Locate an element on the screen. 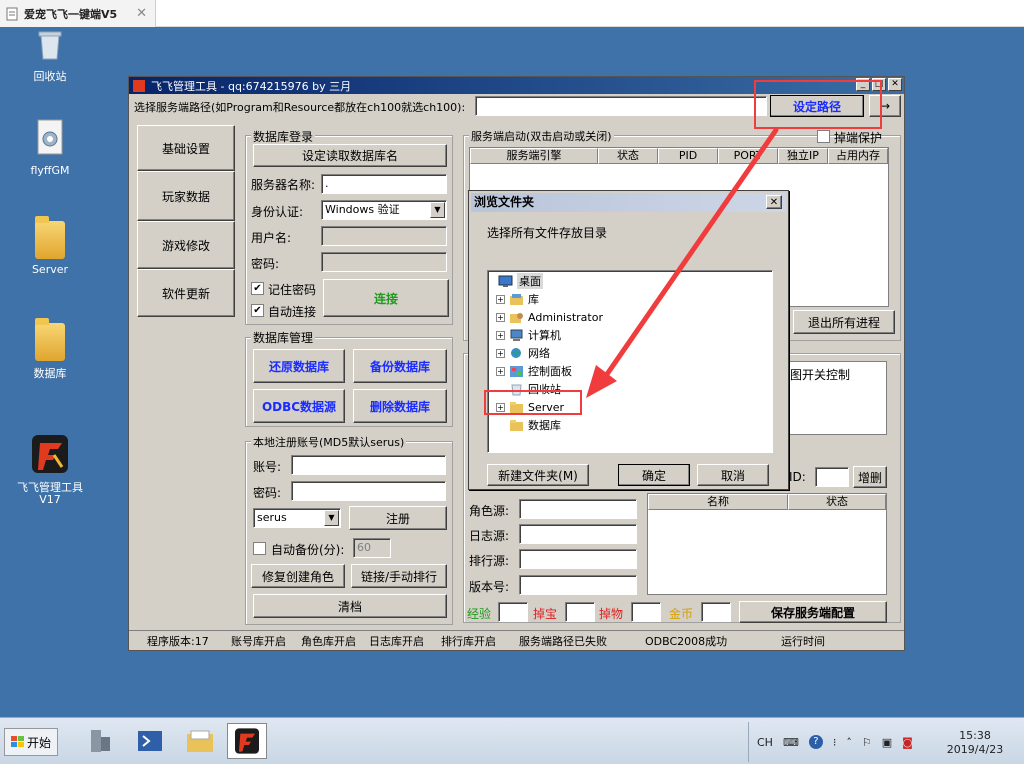 The width and height of the screenshot is (1024, 764). system-tray: CH ⌨ ? ⁝ ˄ ⚐ ▣ ◙ is located at coordinates (830, 742).